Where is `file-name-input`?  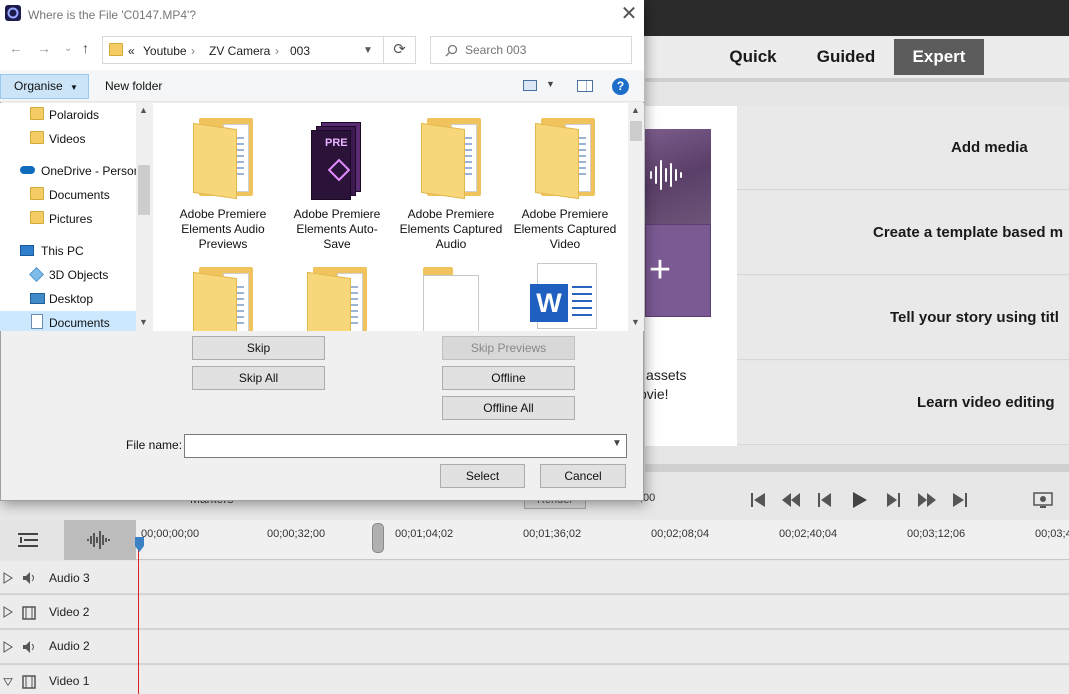
file-name-input is located at coordinates (405, 446).